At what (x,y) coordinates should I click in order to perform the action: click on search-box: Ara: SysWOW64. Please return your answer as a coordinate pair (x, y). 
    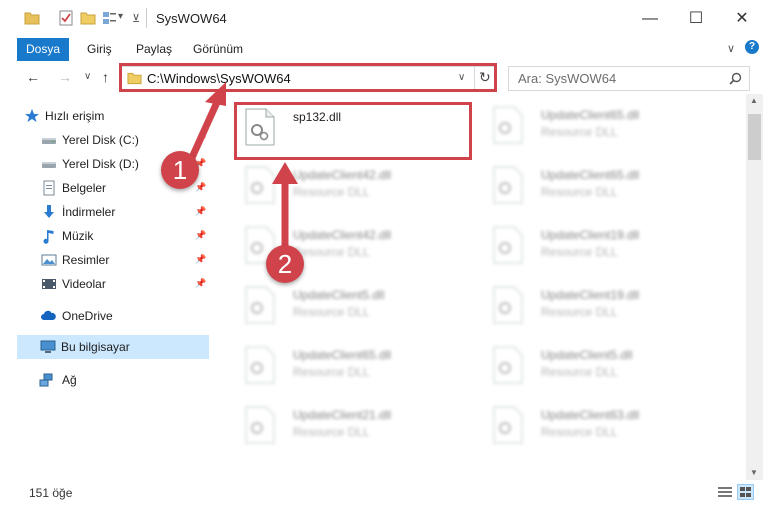
    Looking at the image, I should click on (629, 78).